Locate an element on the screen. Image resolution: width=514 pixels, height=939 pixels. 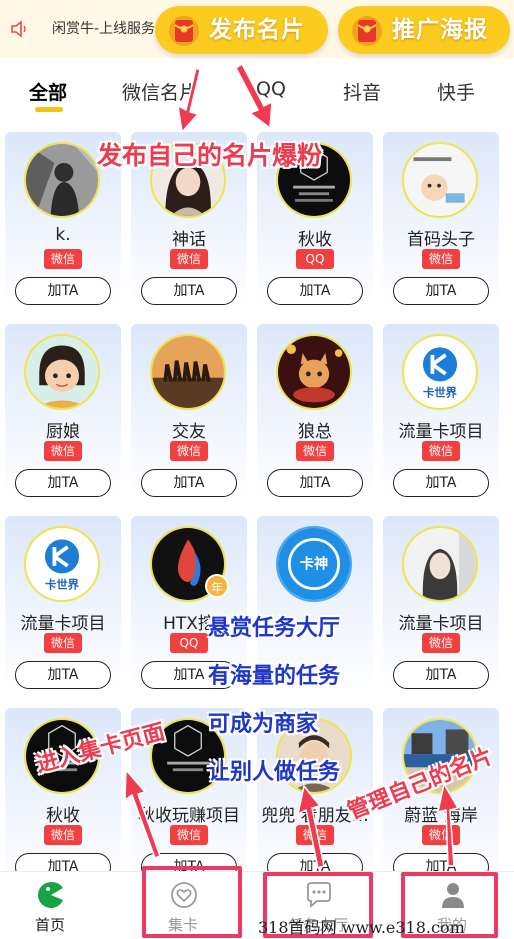
kashen-logo-text: 卡神 is located at coordinates (314, 564).